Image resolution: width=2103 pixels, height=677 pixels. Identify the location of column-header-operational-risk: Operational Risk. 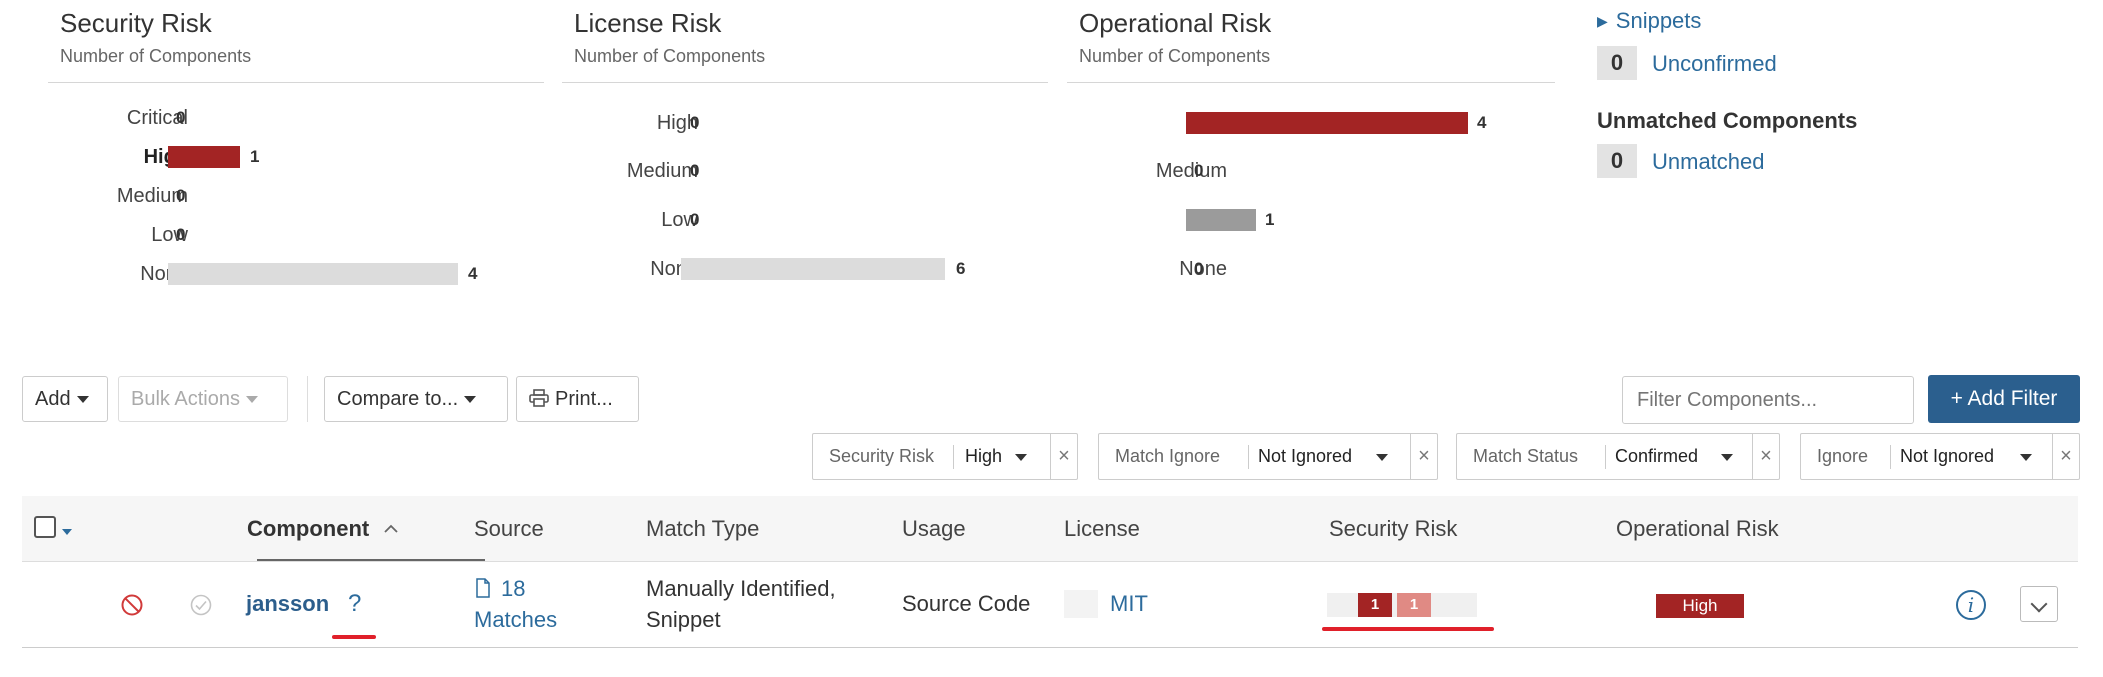
(1697, 529).